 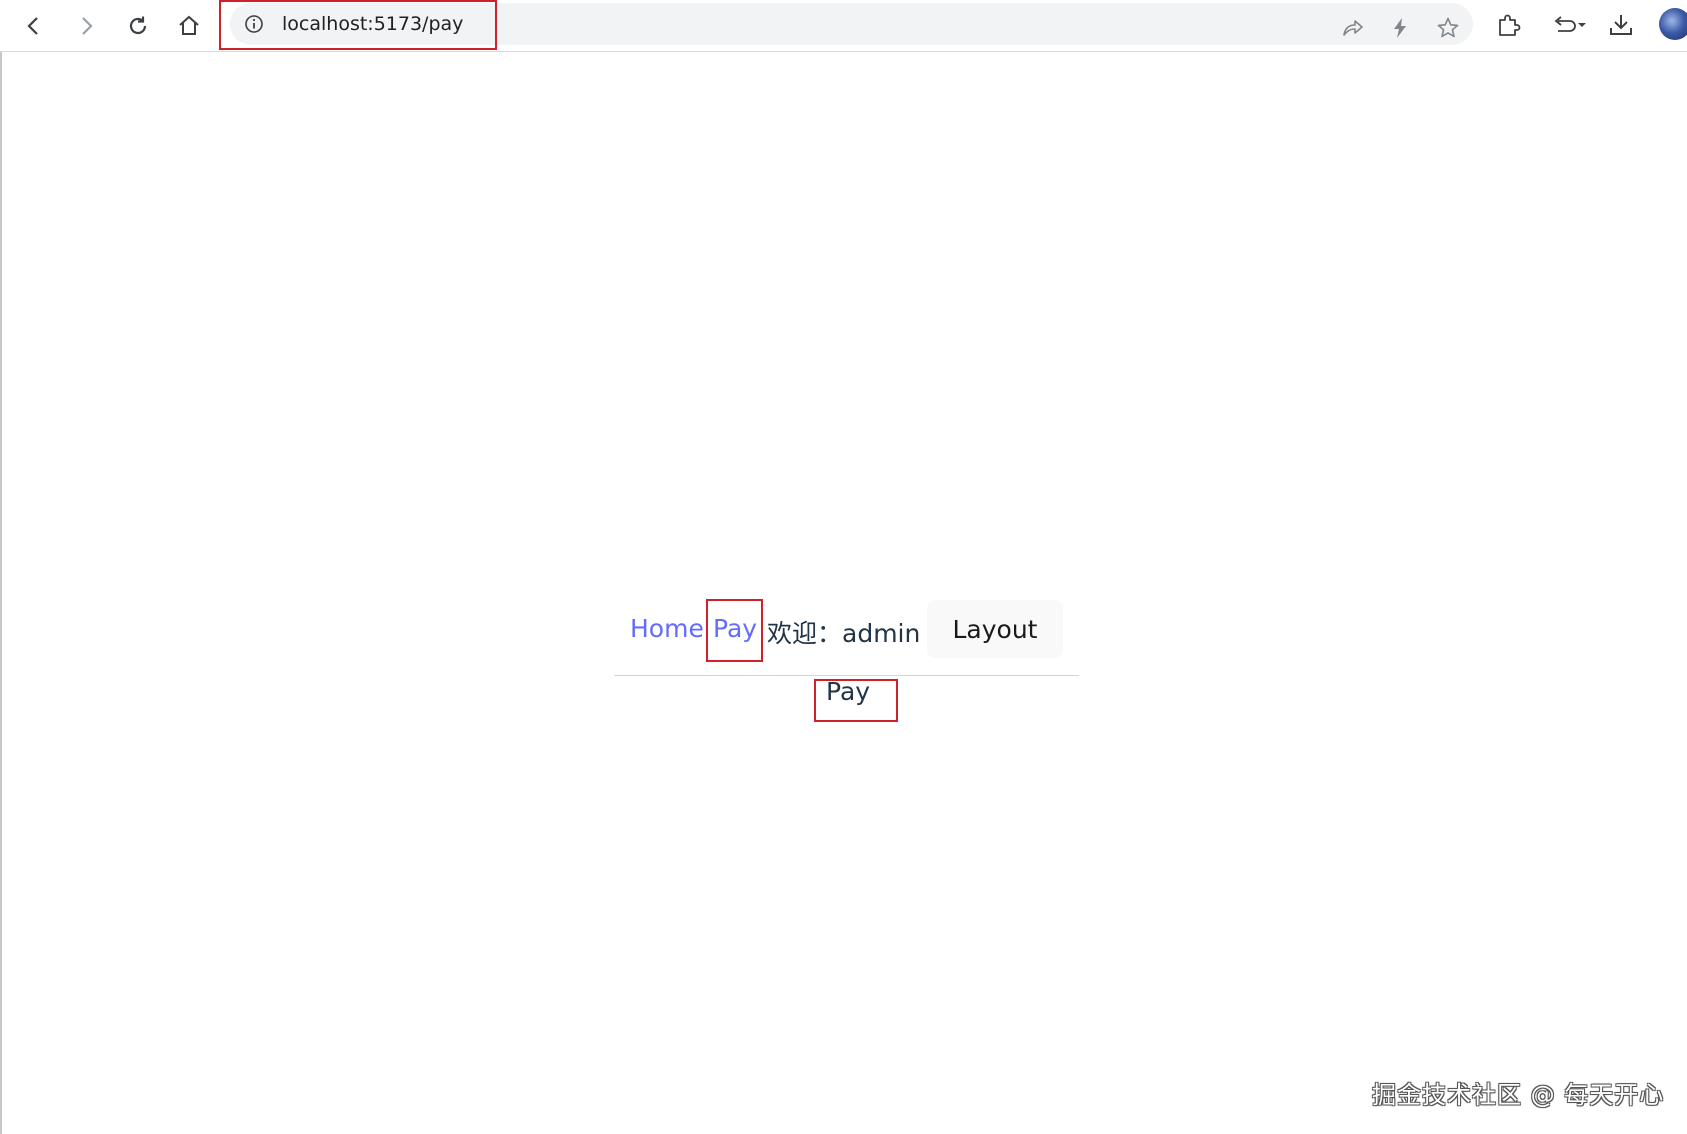 I want to click on annotation-box-url, so click(x=358, y=25).